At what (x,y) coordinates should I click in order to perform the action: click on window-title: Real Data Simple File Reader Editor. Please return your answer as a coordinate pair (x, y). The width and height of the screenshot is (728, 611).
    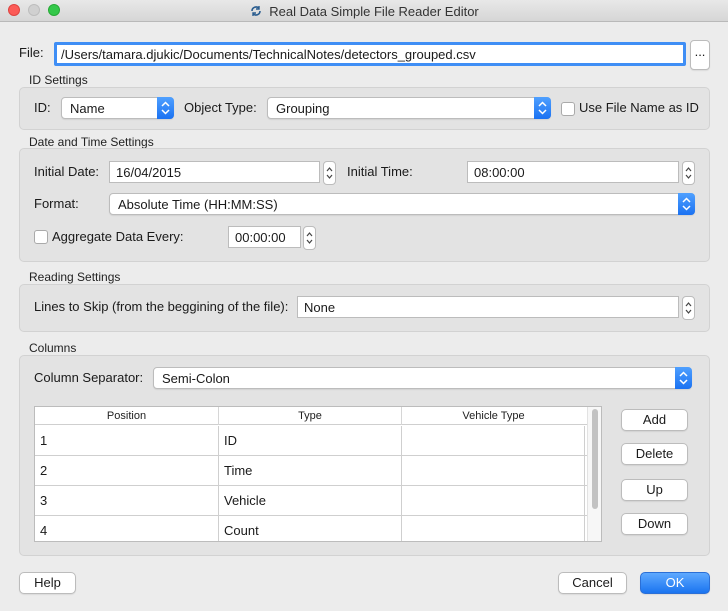
    Looking at the image, I should click on (374, 11).